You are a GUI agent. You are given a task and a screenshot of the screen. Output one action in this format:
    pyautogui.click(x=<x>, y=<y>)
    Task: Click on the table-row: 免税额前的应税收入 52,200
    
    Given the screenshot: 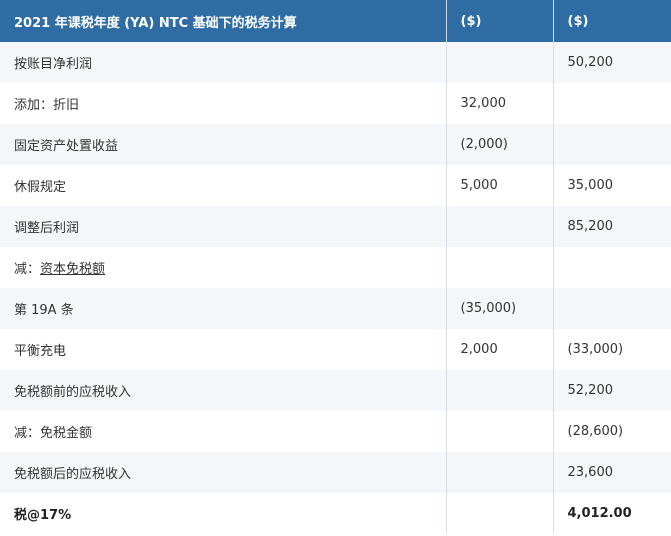 What is the action you would take?
    pyautogui.click(x=335, y=390)
    